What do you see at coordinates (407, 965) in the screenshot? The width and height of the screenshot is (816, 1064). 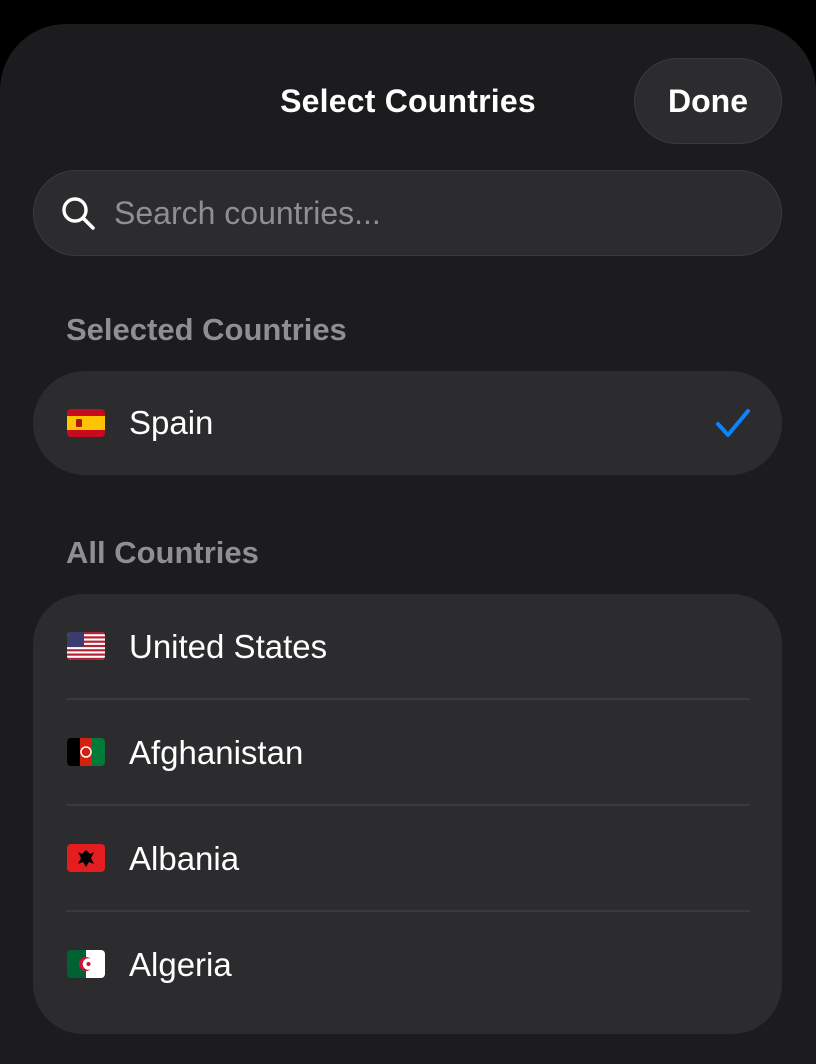 I see `country-row-algeria: Algeria` at bounding box center [407, 965].